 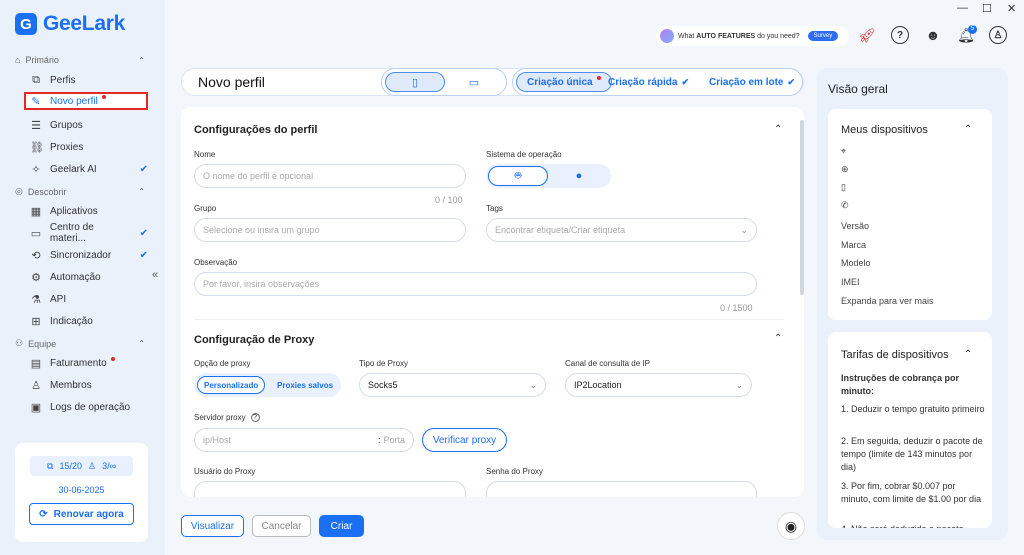 What do you see at coordinates (341, 526) in the screenshot?
I see `create-button: Criar` at bounding box center [341, 526].